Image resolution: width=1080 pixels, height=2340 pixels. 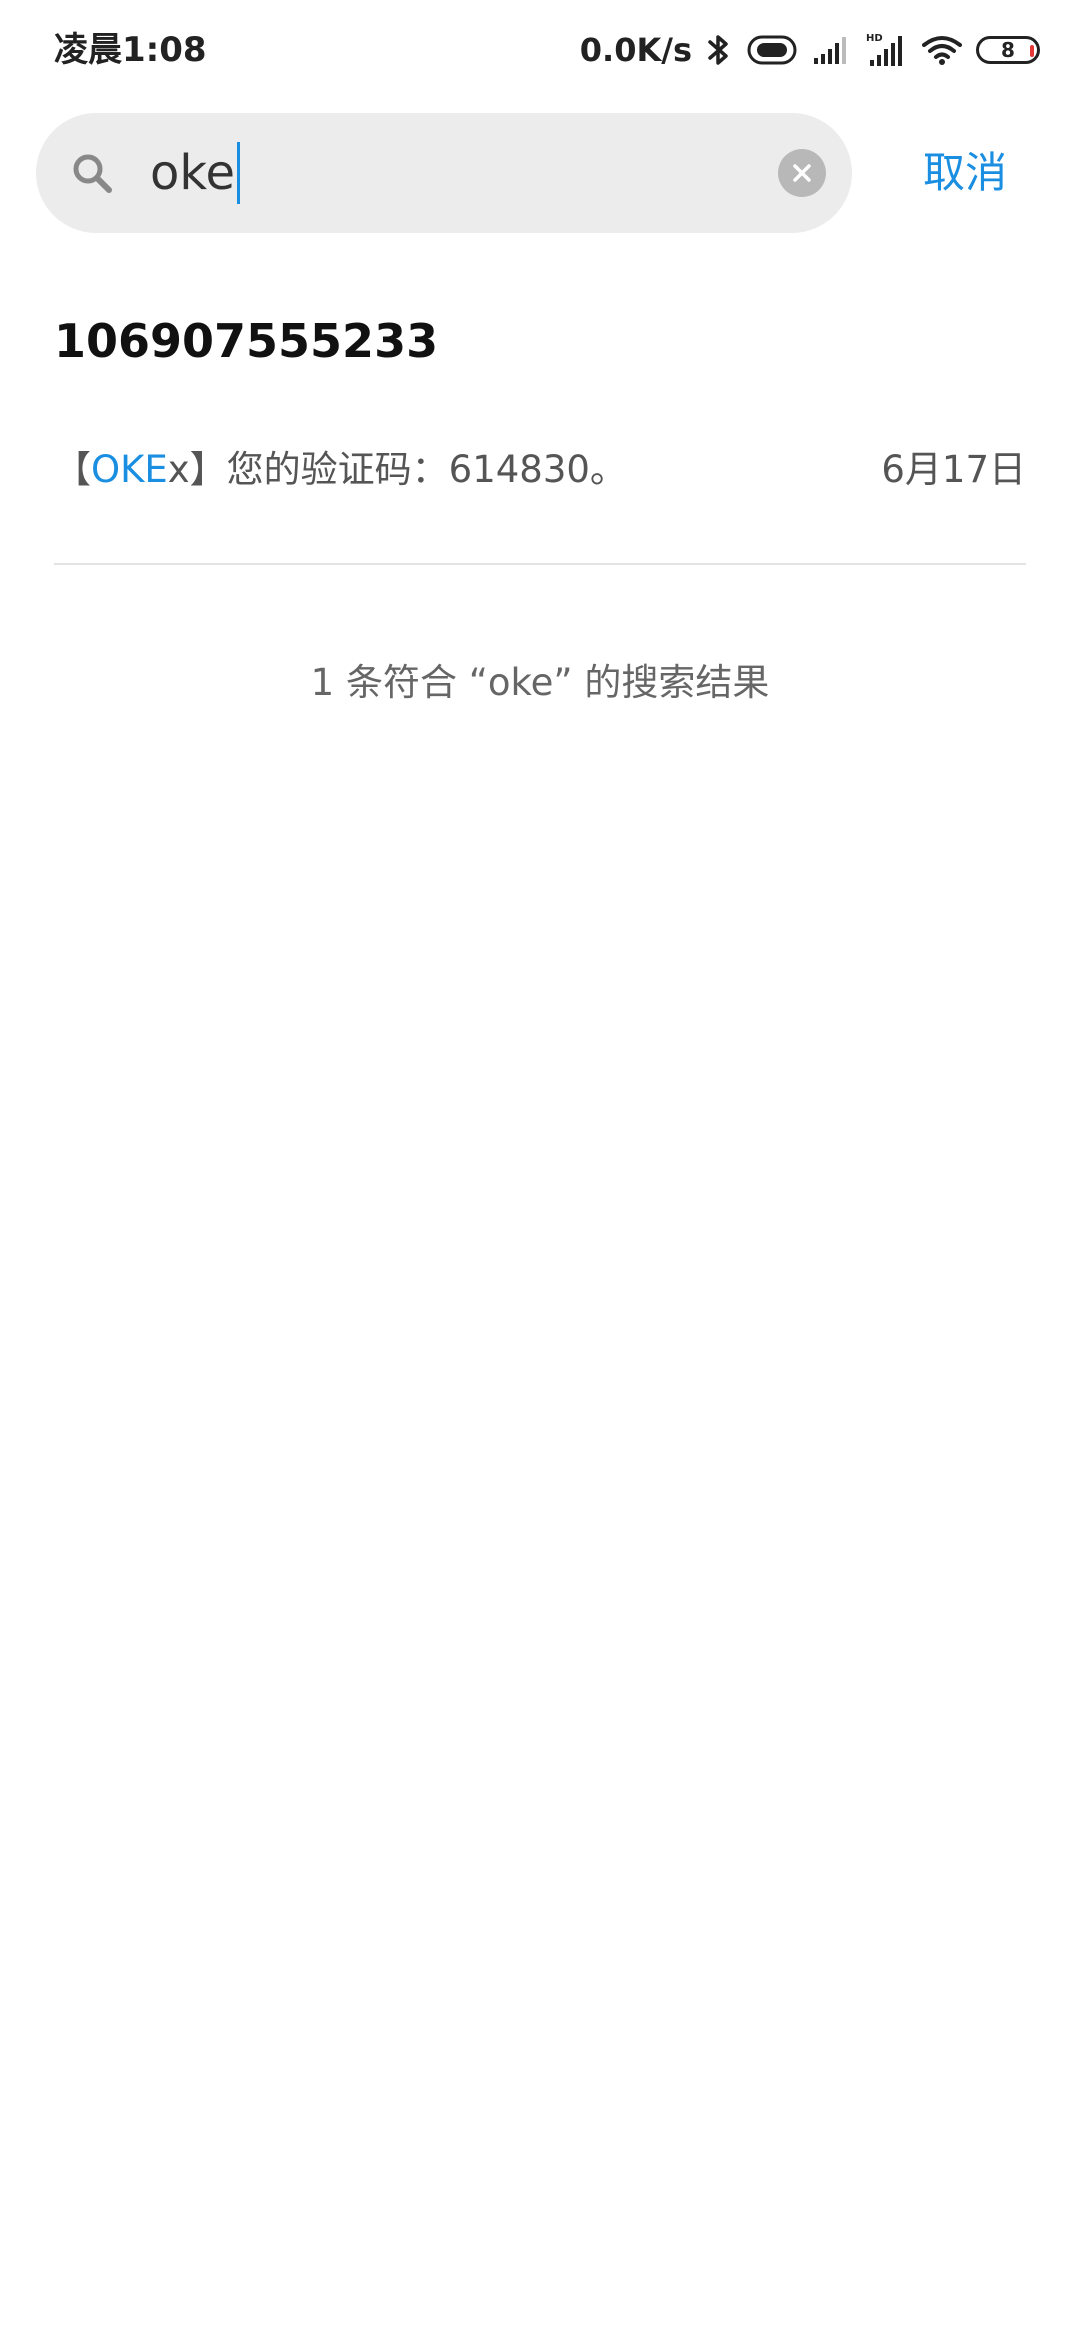 I want to click on battery-level: 8, so click(x=1008, y=50).